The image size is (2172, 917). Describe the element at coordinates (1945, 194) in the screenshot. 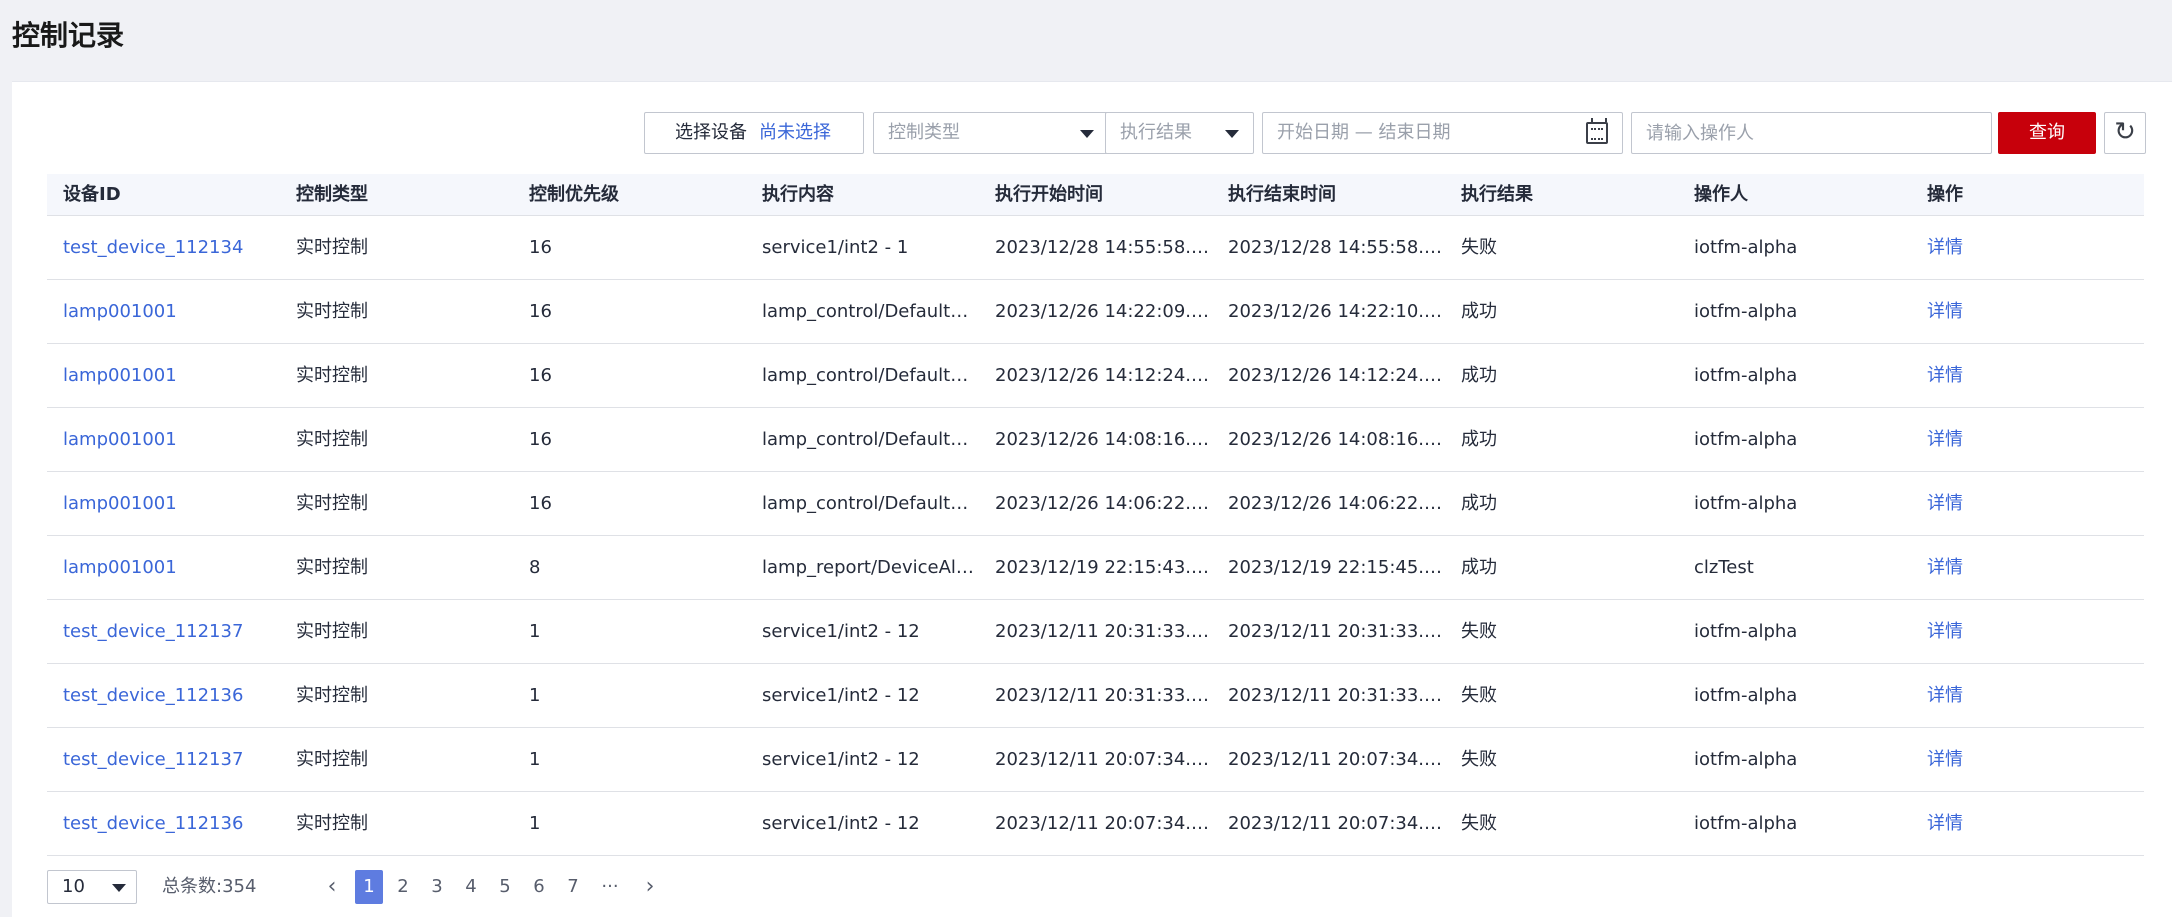

I see `header-action: 操作` at that location.